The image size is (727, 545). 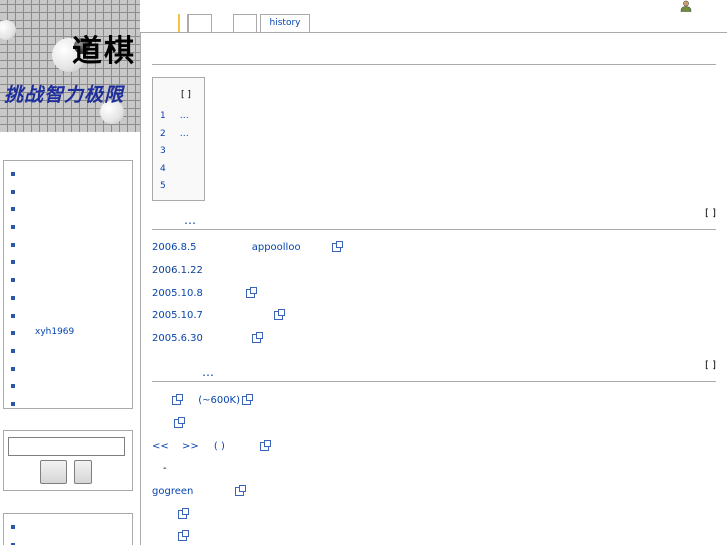 I want to click on tab-article, so click(x=183, y=23).